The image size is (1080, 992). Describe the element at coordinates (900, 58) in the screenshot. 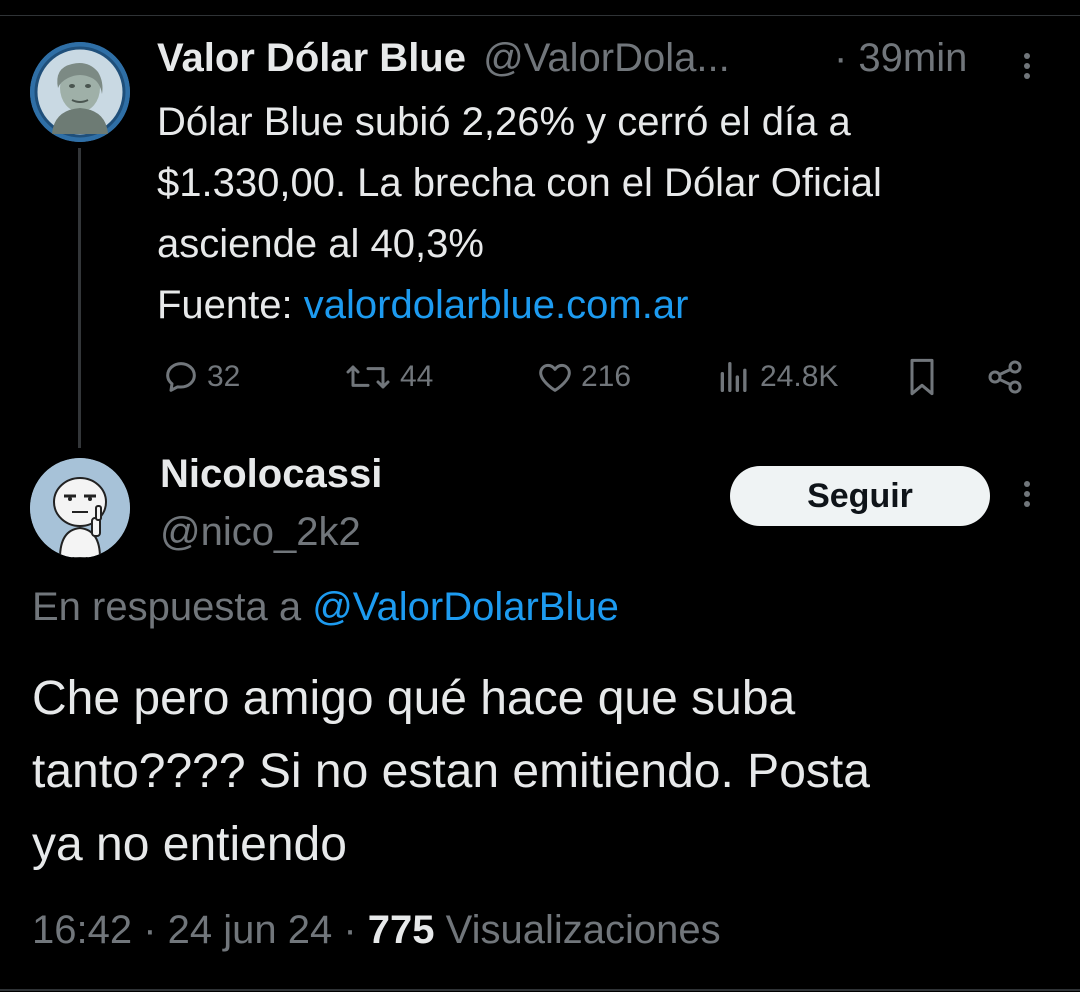

I see `tweet-time: · 39min` at that location.